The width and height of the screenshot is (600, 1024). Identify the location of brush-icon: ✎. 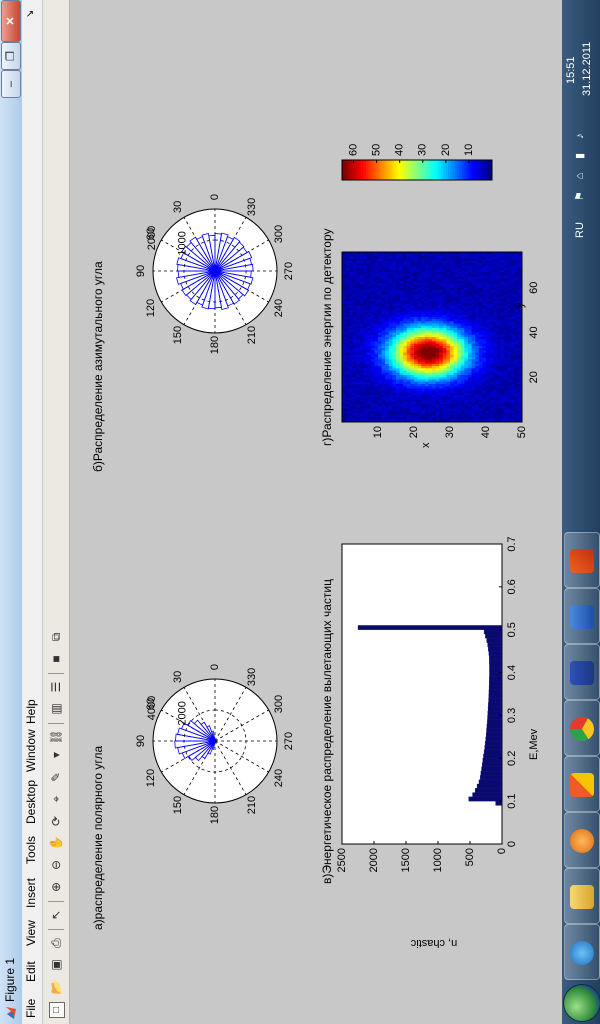
(56, 777).